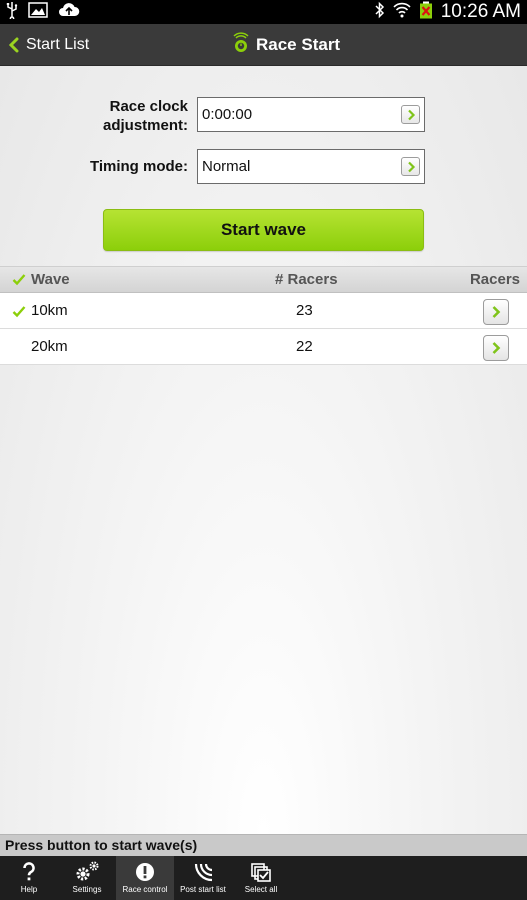  I want to click on back-label: Start List, so click(58, 44).